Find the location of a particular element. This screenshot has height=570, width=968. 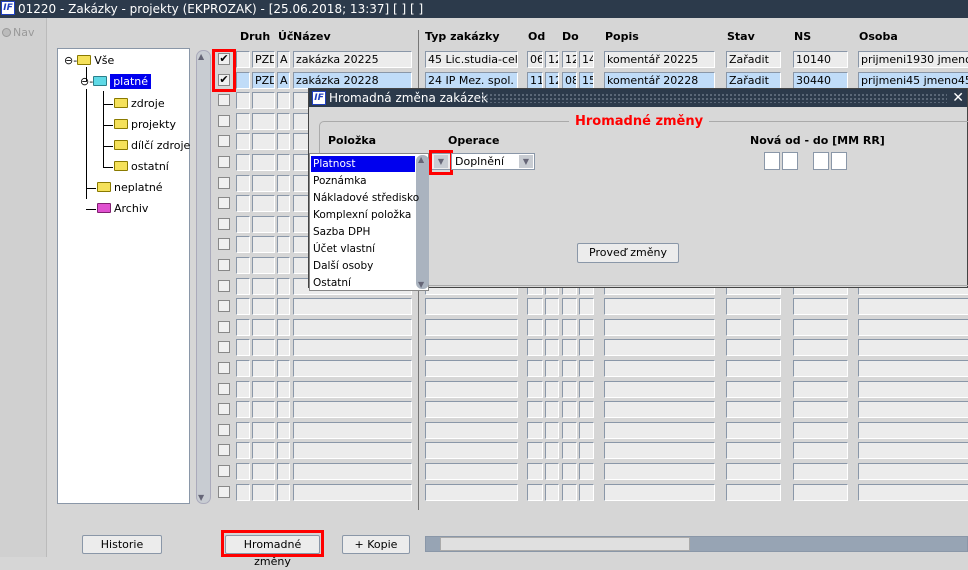

cell-do2: 15 is located at coordinates (586, 80).